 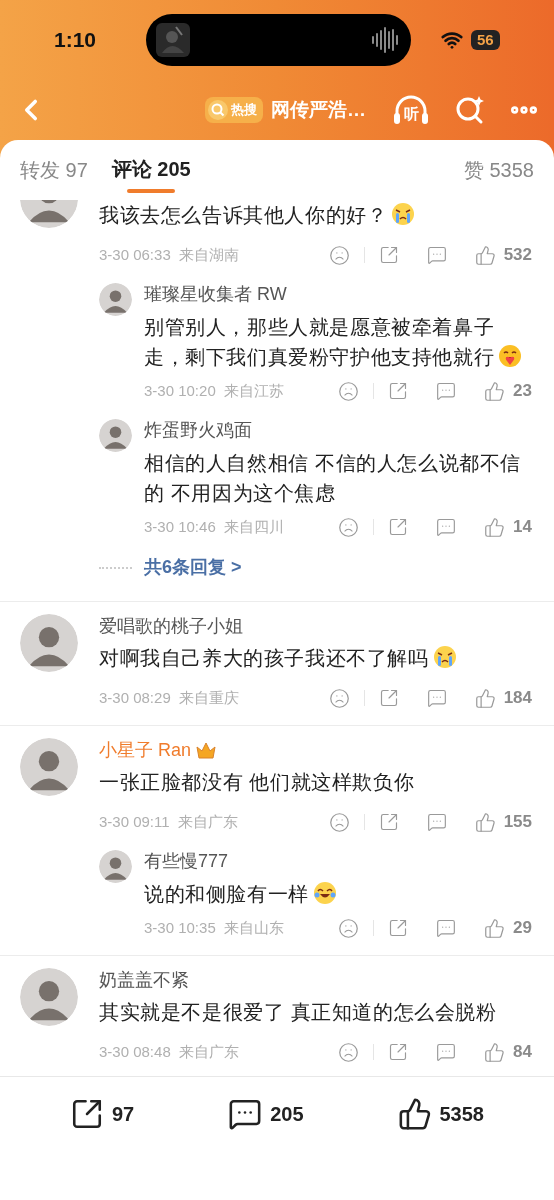 What do you see at coordinates (522, 391) in the screenshot?
I see `like-count: 23` at bounding box center [522, 391].